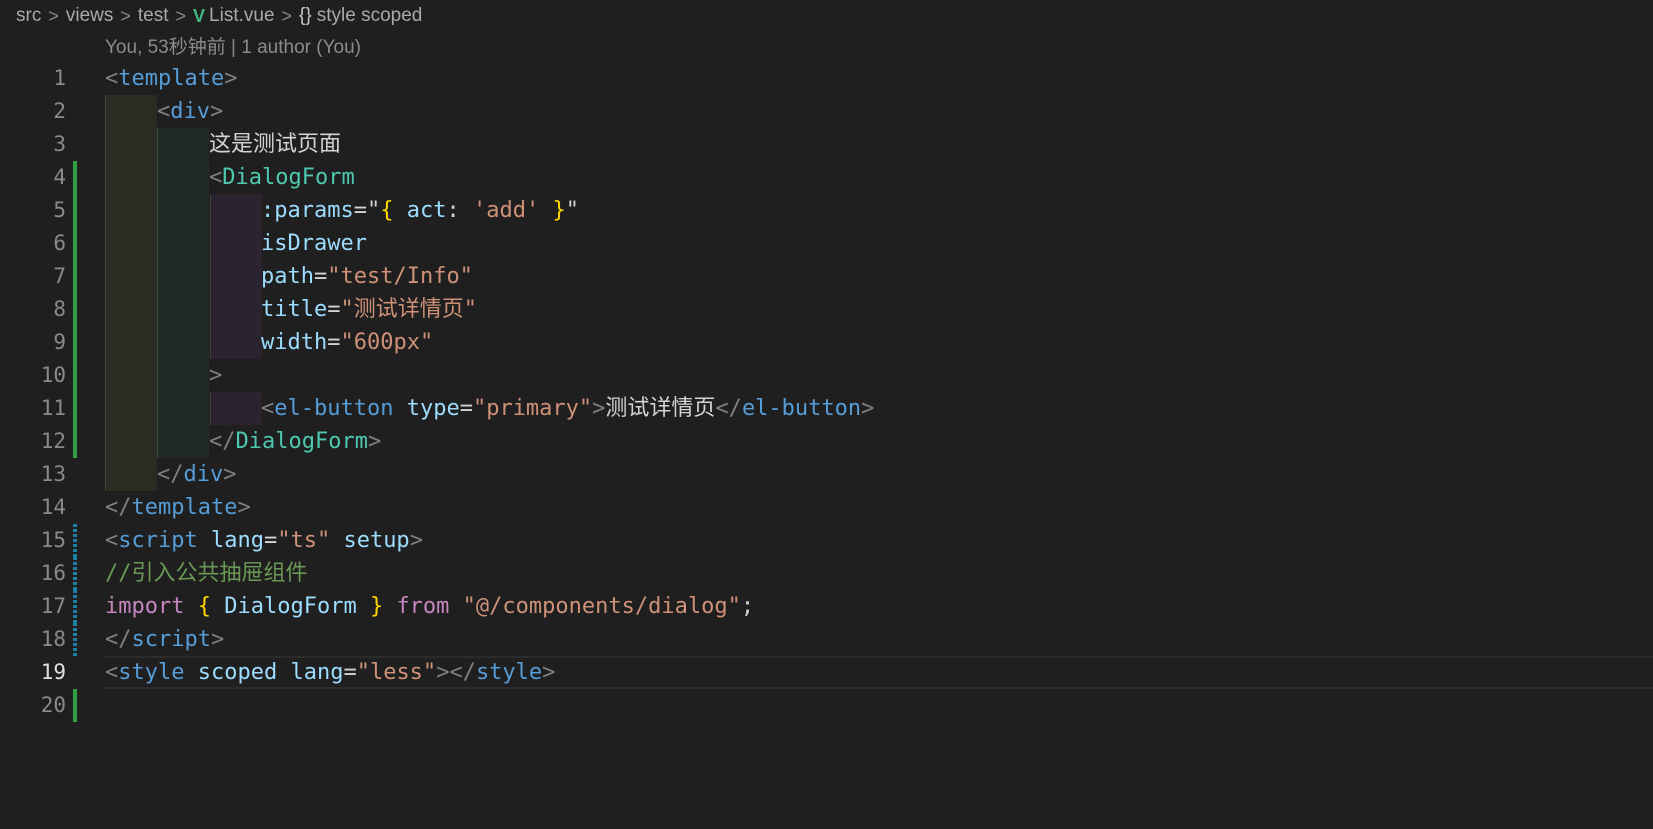 This screenshot has width=1653, height=829. I want to click on line-number: 17, so click(33, 606).